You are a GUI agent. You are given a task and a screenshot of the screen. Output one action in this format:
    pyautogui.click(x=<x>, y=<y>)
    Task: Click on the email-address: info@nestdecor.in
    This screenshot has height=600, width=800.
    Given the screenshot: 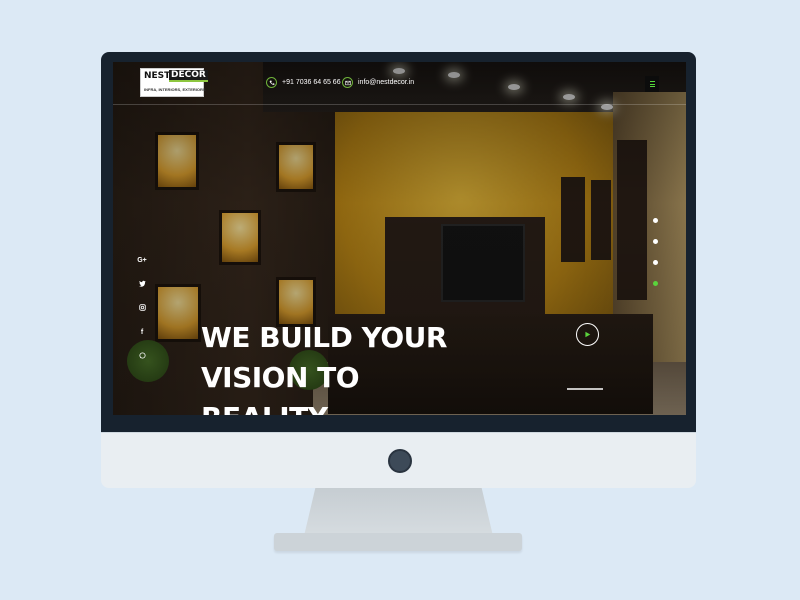 What is the action you would take?
    pyautogui.click(x=386, y=82)
    